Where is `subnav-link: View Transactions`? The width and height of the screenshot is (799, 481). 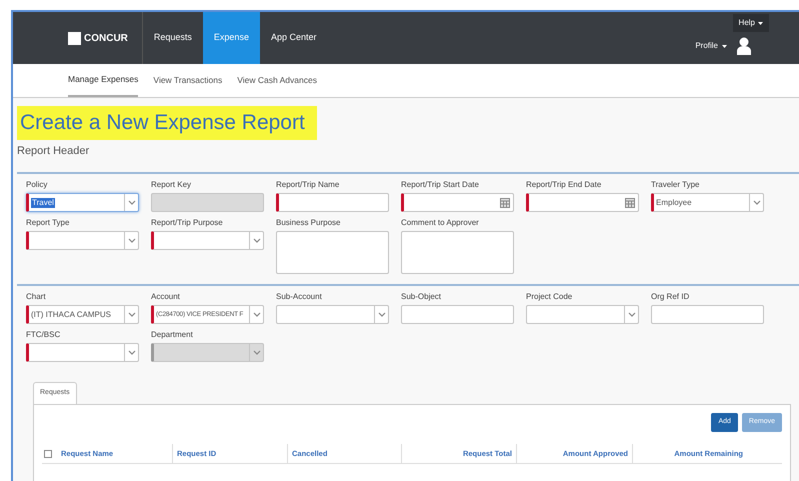
subnav-link: View Transactions is located at coordinates (187, 80).